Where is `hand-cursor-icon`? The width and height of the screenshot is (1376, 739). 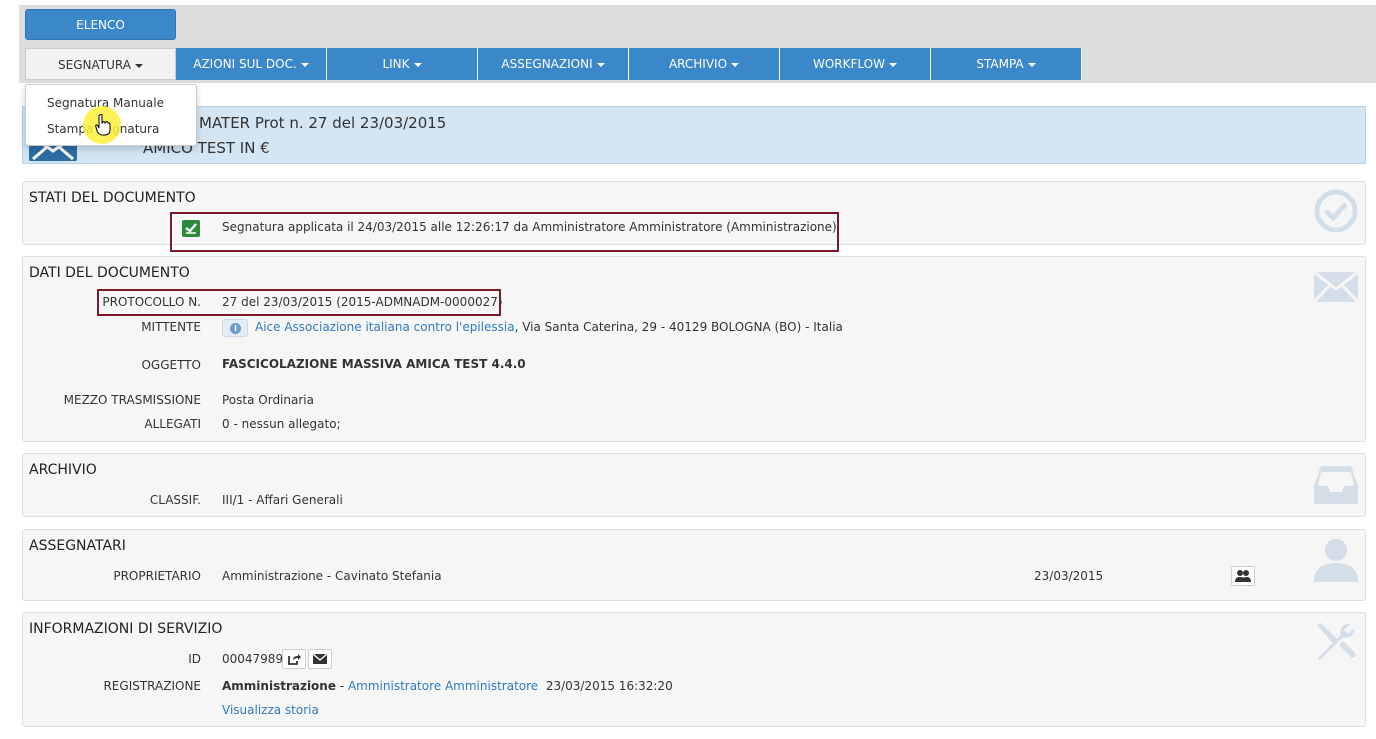 hand-cursor-icon is located at coordinates (103, 126).